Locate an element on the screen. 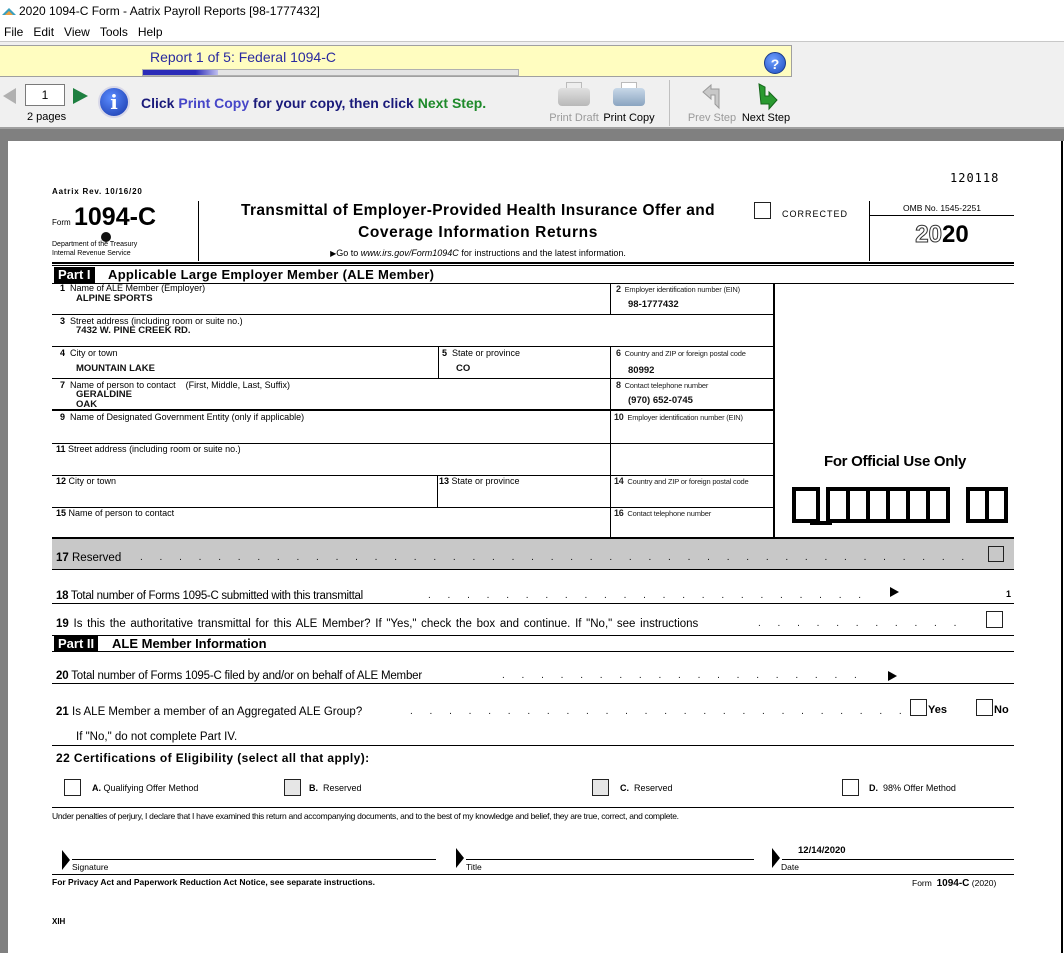  field16-label: 16 Contact telephone number is located at coordinates (662, 513).